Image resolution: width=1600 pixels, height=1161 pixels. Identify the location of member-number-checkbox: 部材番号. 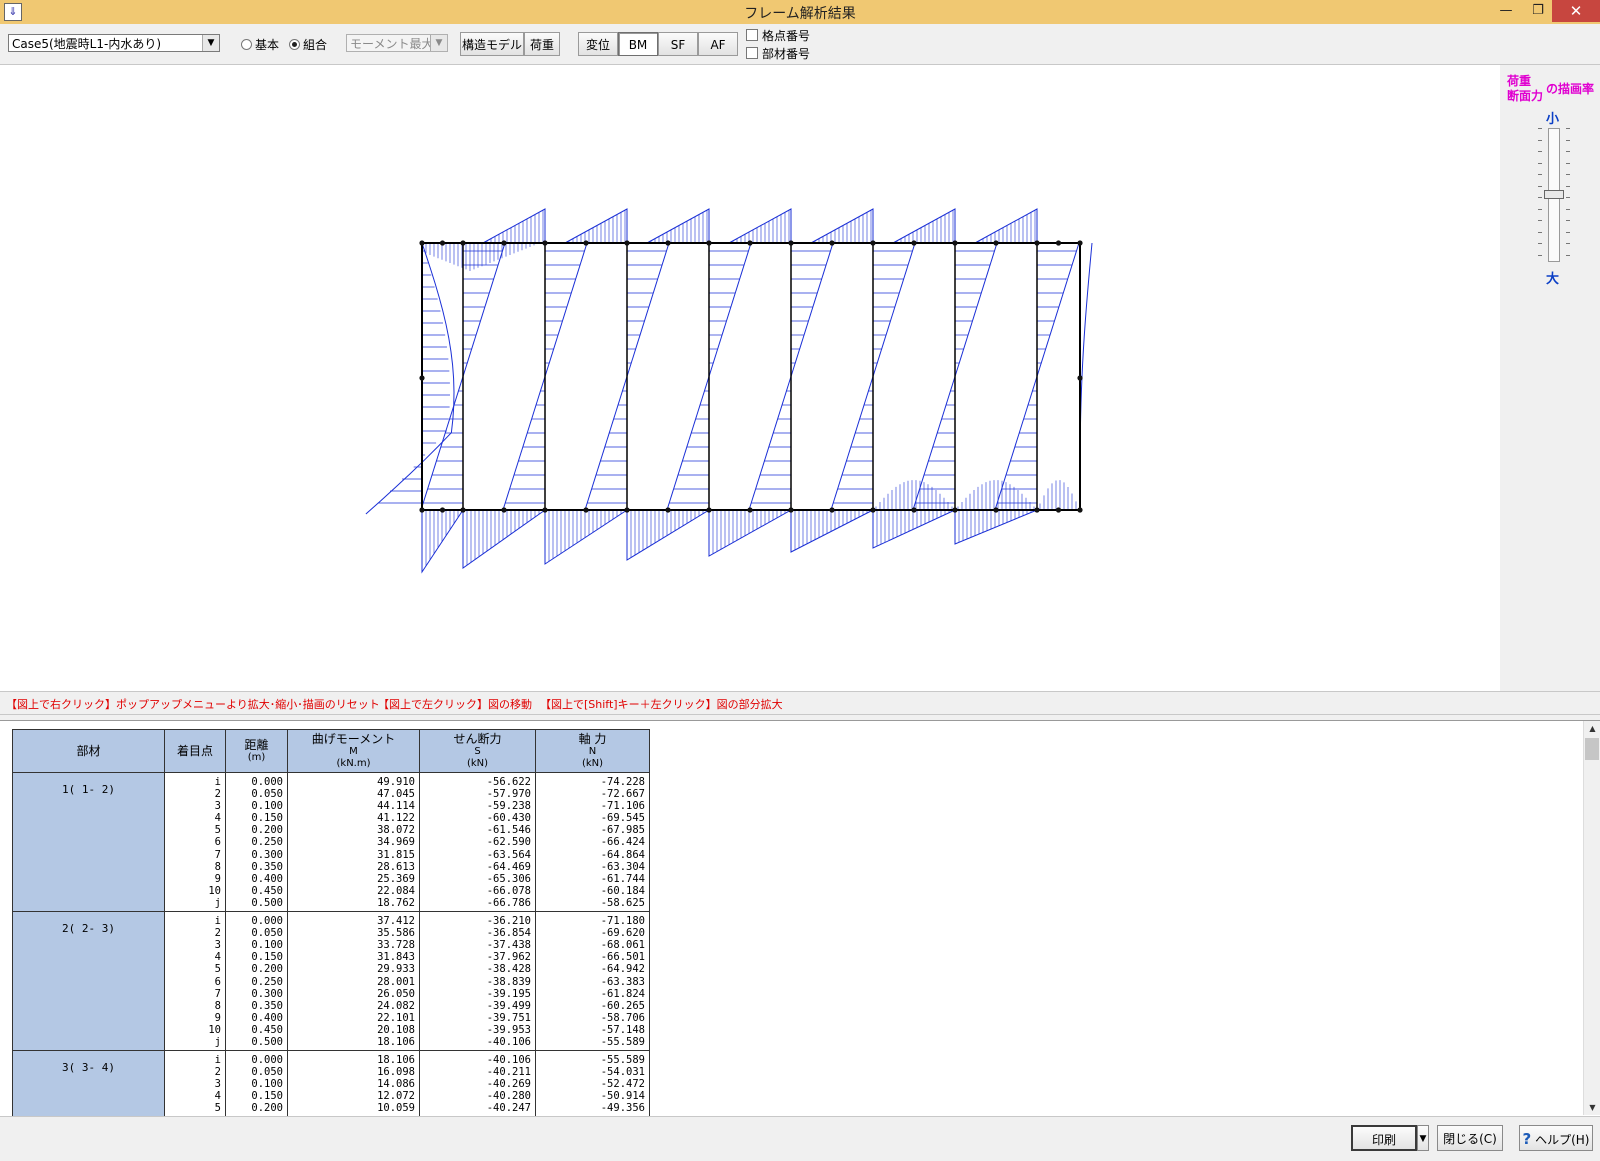
(778, 53).